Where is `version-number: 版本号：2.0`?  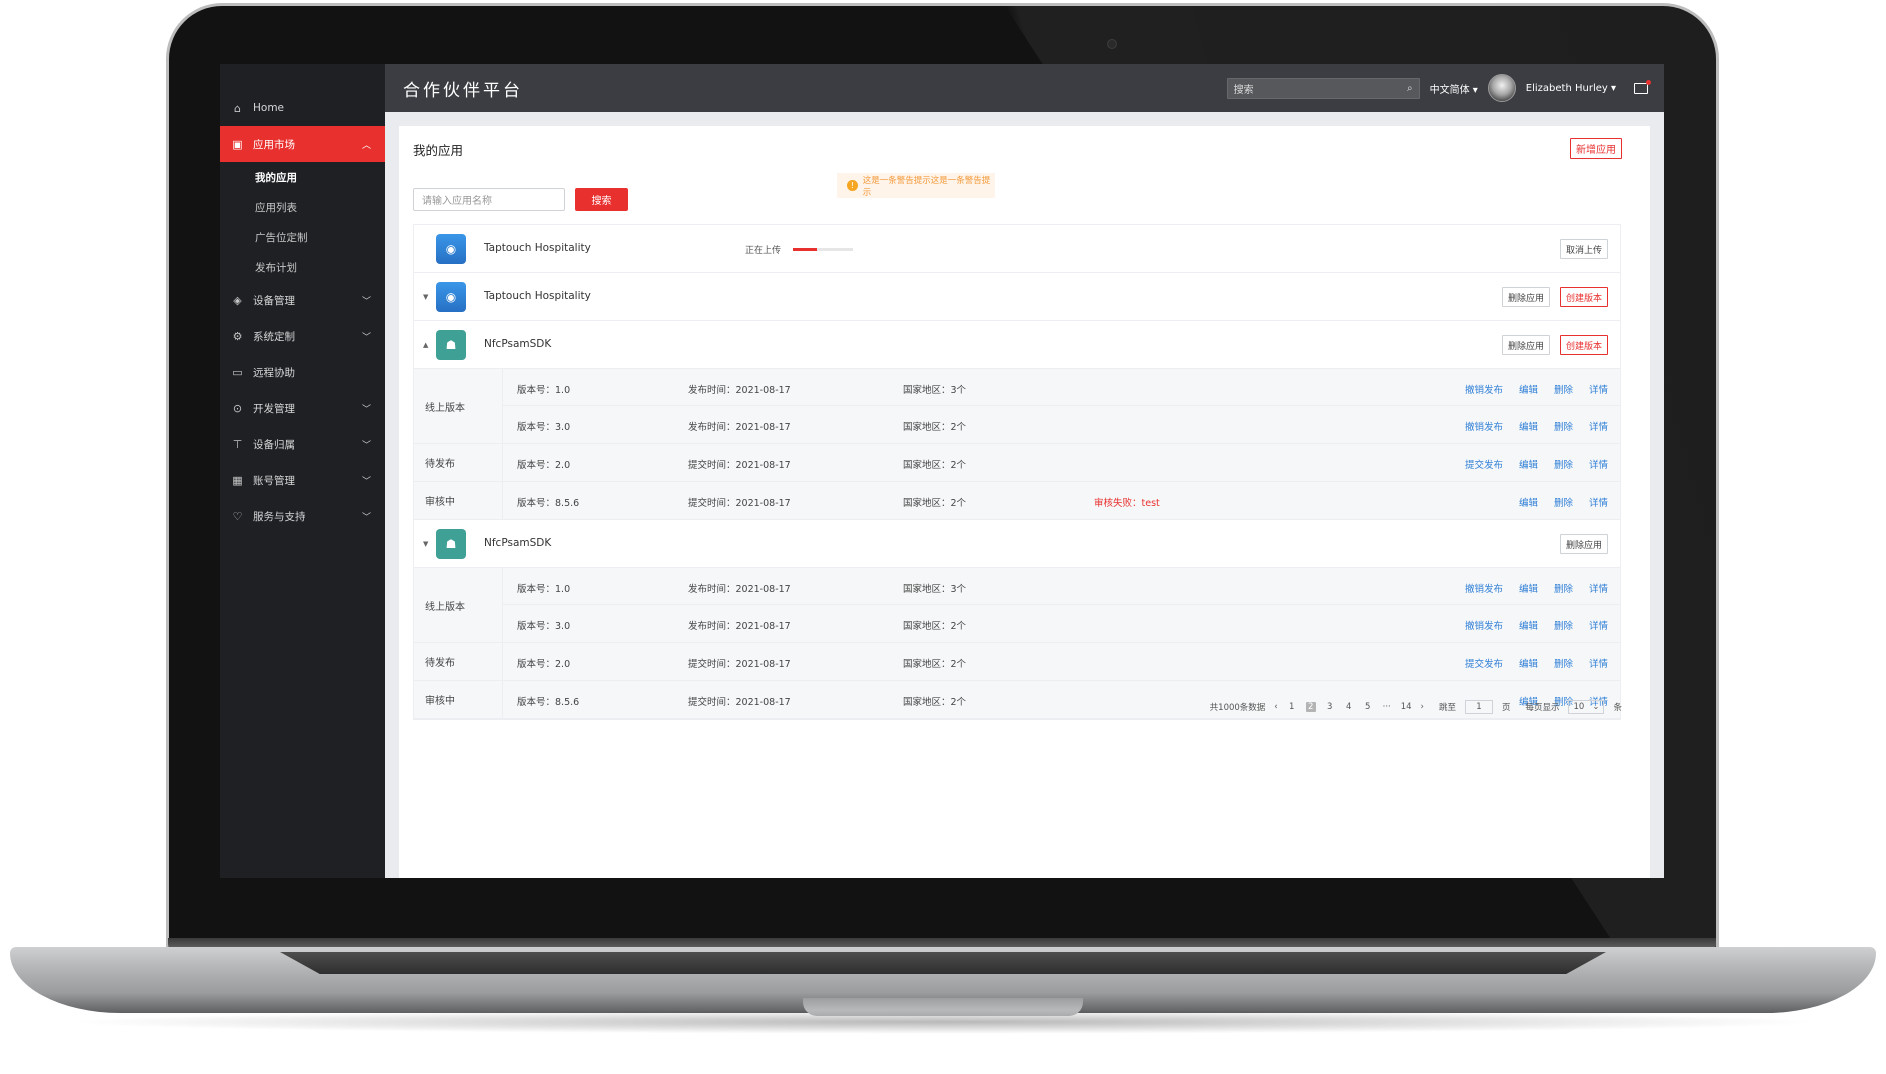
version-number: 版本号：2.0 is located at coordinates (544, 664).